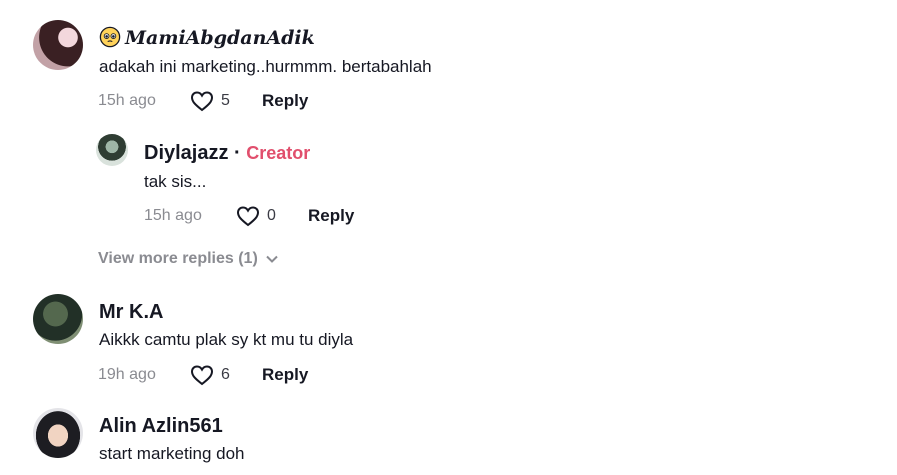  Describe the element at coordinates (272, 259) in the screenshot. I see `chevron-down-icon` at that location.